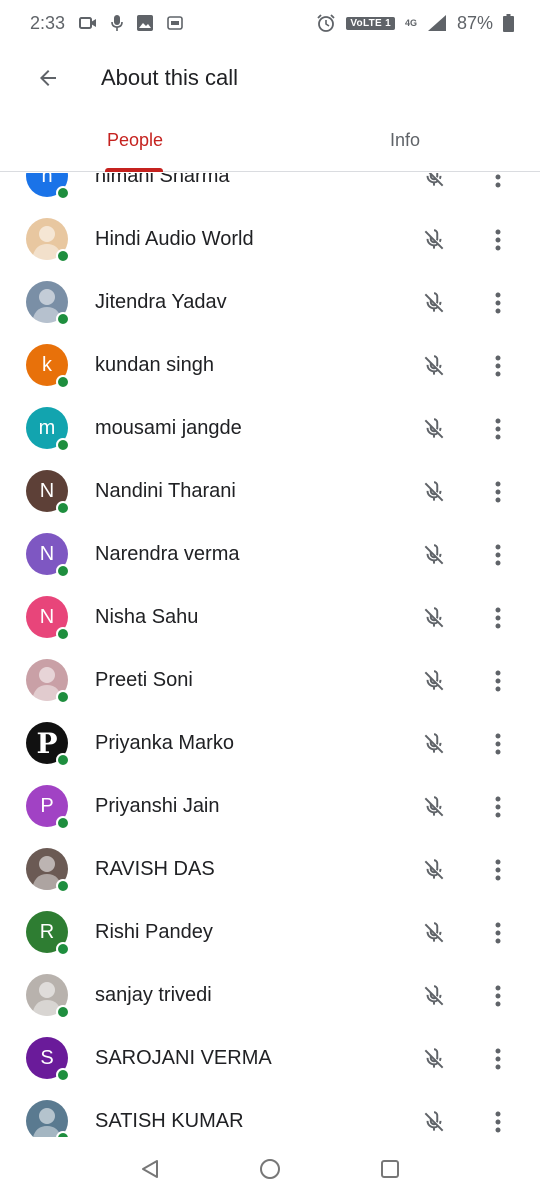 This screenshot has height=1200, width=540. What do you see at coordinates (270, 932) in the screenshot?
I see `participant-row: R Rishi Pandey` at bounding box center [270, 932].